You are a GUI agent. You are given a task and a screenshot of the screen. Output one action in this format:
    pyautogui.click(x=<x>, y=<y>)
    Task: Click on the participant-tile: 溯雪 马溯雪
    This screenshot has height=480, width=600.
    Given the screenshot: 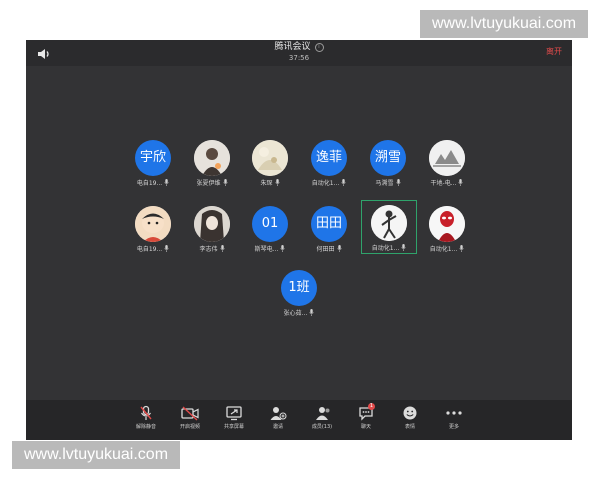 What is the action you would take?
    pyautogui.click(x=388, y=162)
    